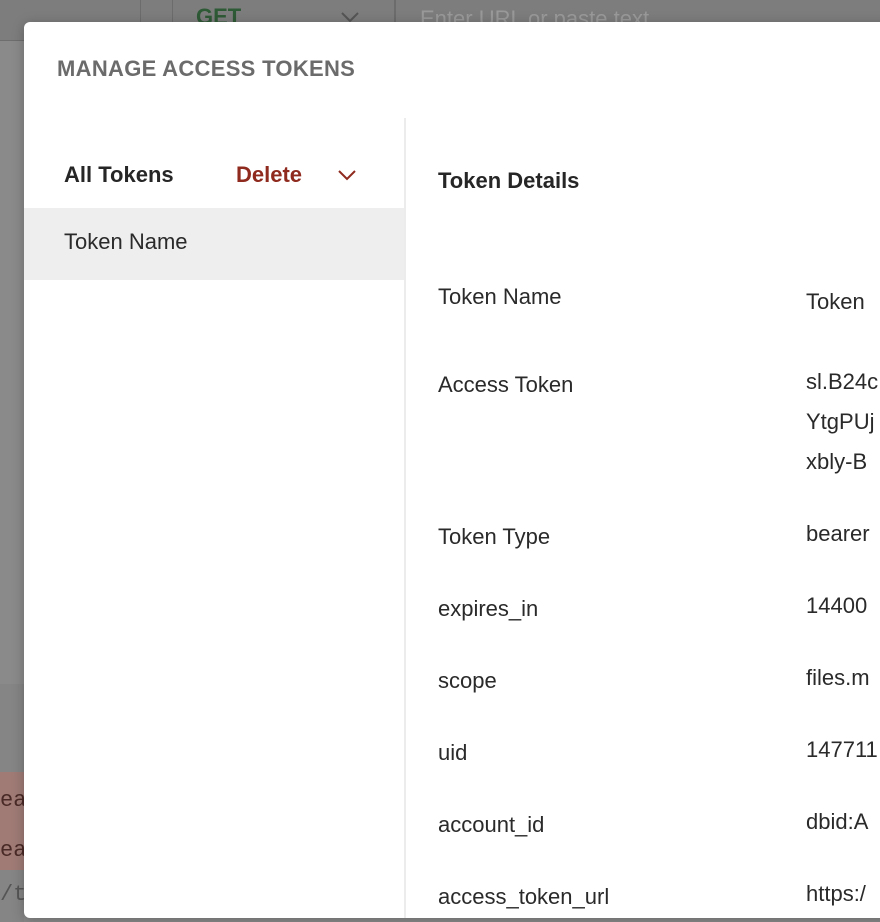  I want to click on detail-value-token-name: Token, so click(835, 302).